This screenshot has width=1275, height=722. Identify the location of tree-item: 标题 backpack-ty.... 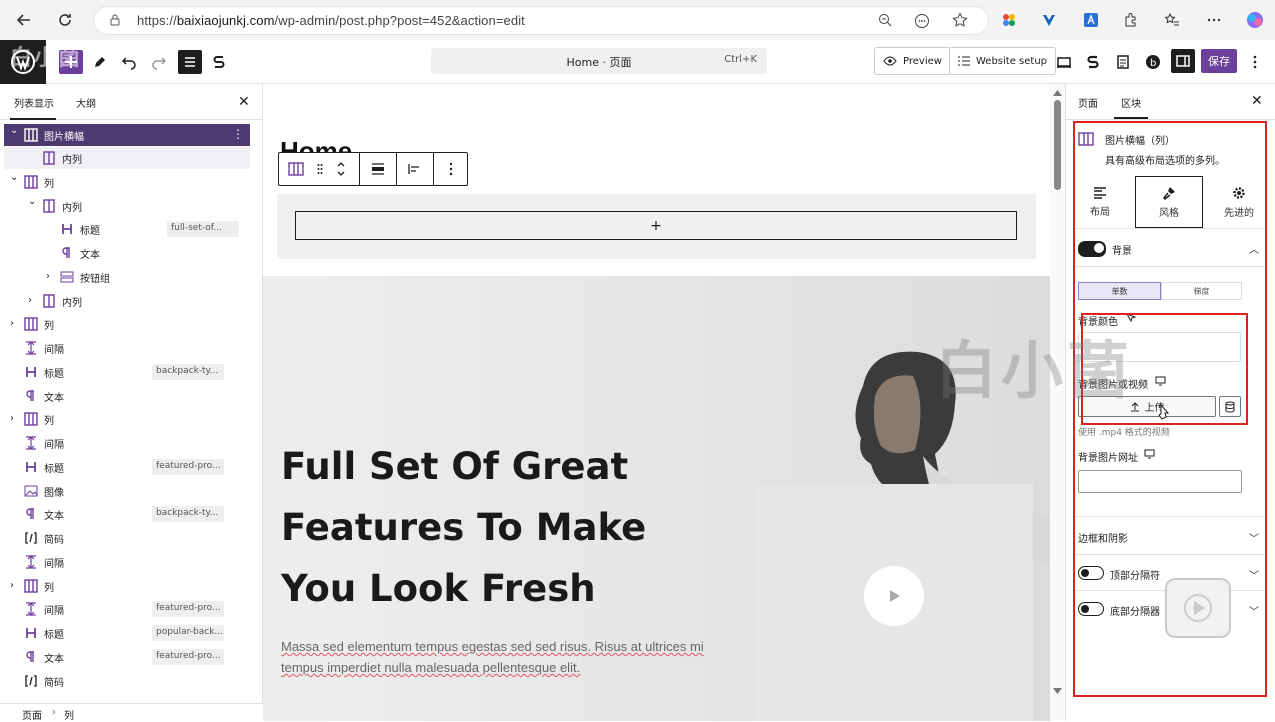
(127, 372).